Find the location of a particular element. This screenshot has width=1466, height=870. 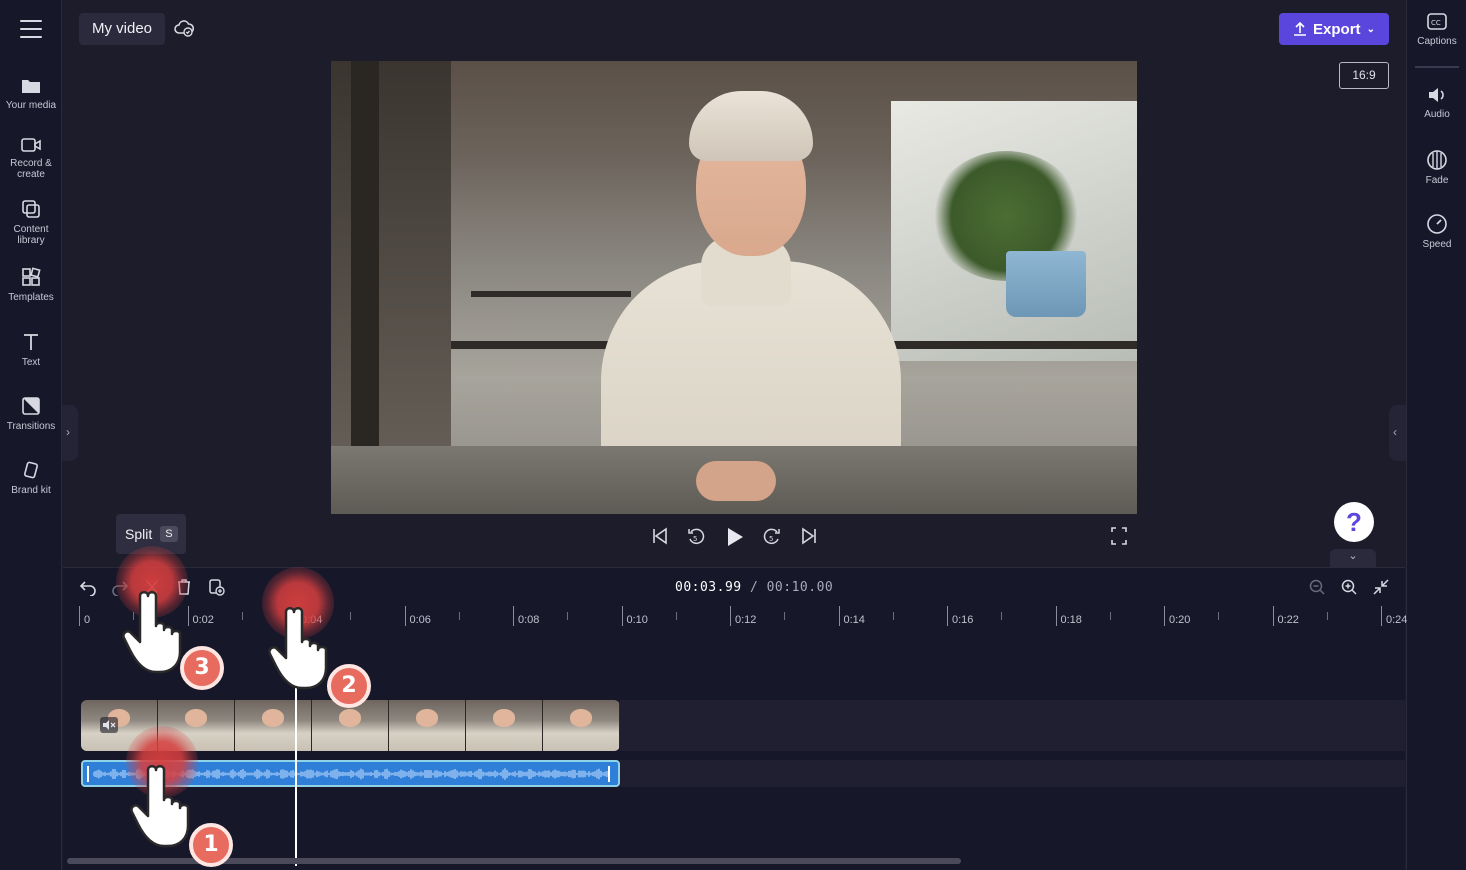

sidebar-item-label: Content is located at coordinates (31, 229).